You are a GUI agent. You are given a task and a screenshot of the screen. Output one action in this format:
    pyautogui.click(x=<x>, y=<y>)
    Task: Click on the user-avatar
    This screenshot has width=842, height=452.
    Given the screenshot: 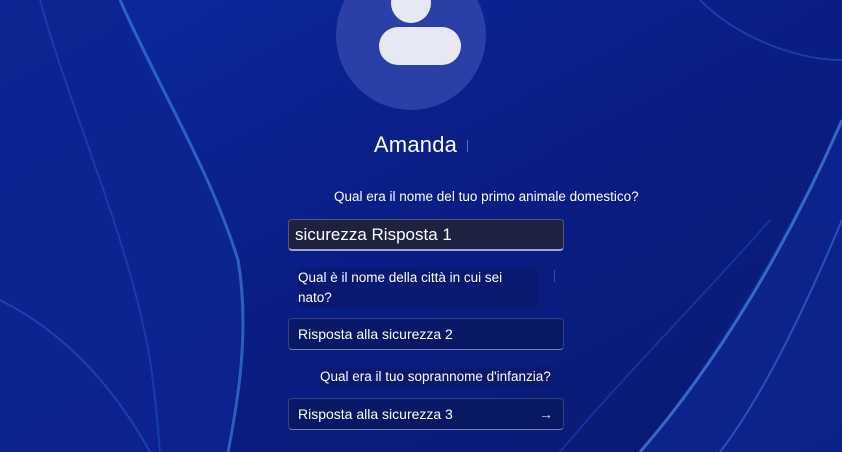 What is the action you would take?
    pyautogui.click(x=411, y=55)
    